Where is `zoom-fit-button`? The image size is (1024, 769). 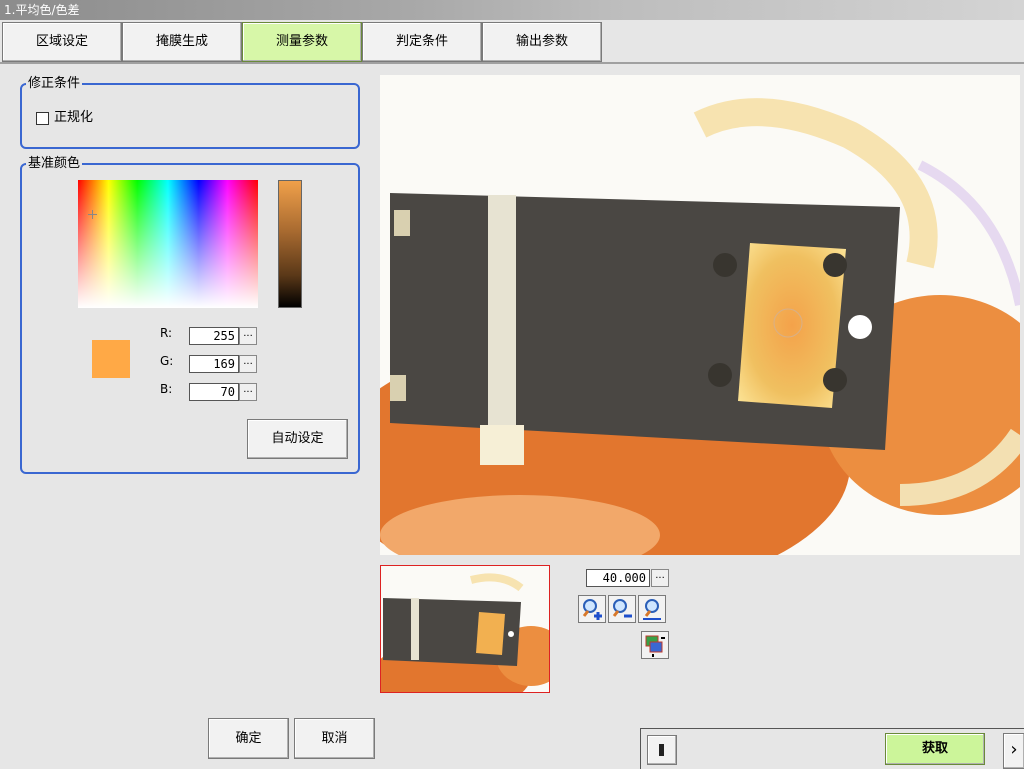 zoom-fit-button is located at coordinates (652, 609).